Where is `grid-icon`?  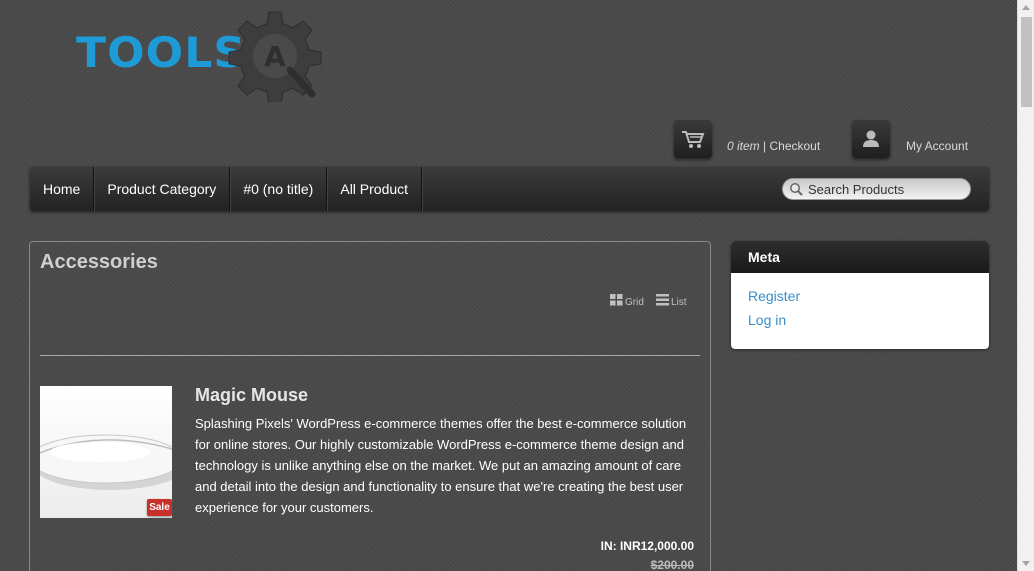
grid-icon is located at coordinates (616, 300).